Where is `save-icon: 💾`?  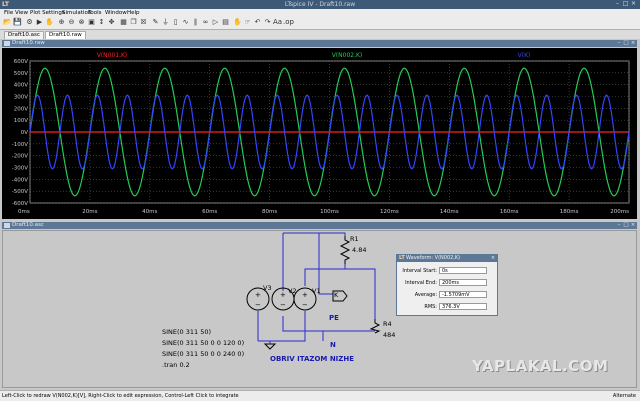 save-icon: 💾 is located at coordinates (17, 22).